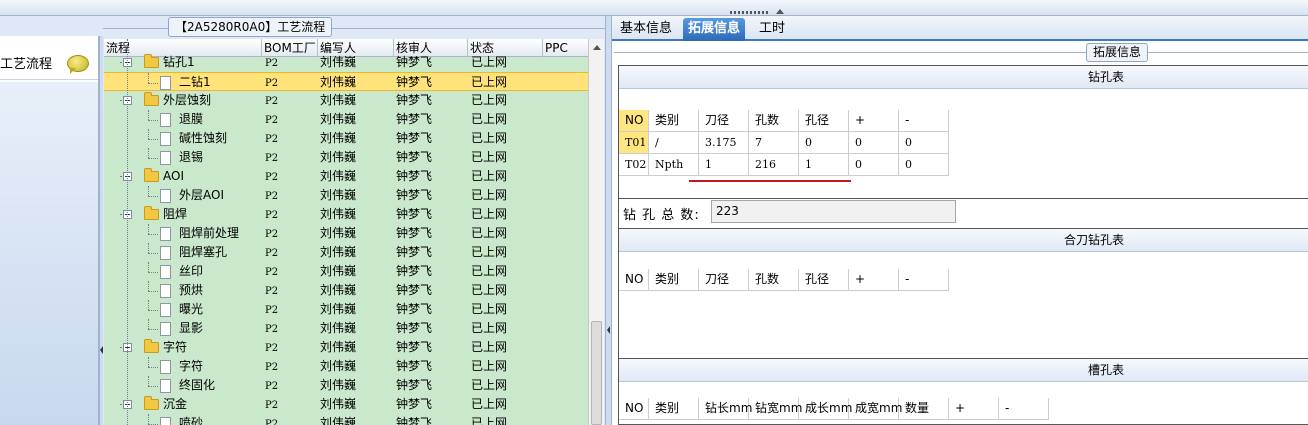 This screenshot has width=1308, height=425. Describe the element at coordinates (774, 143) in the screenshot. I see `grid-cell: 7` at that location.